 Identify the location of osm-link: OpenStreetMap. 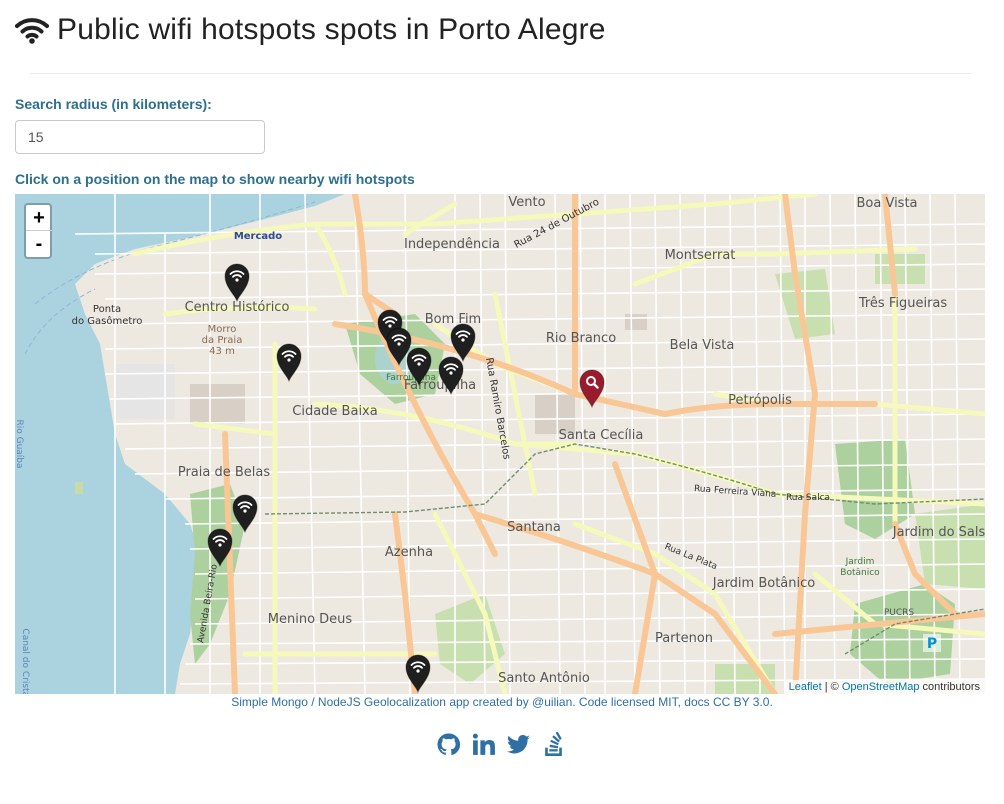
(881, 687).